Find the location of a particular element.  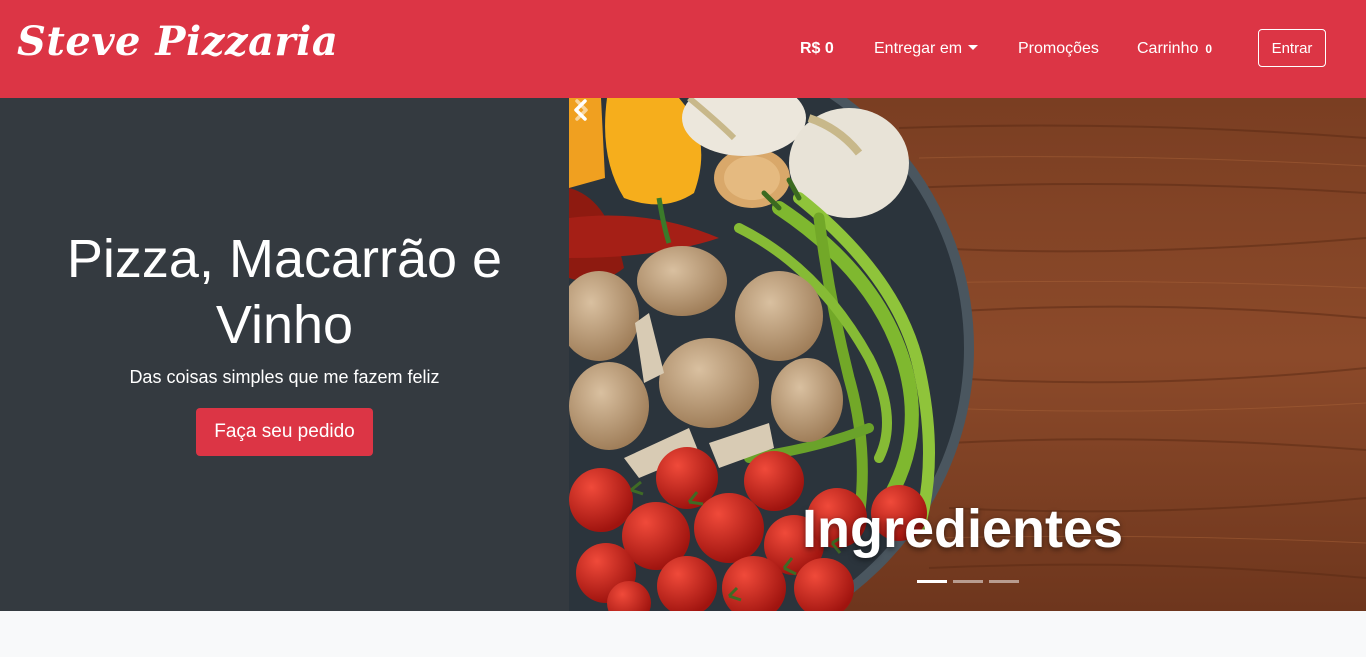

cart-total: R$ 0 is located at coordinates (817, 48).